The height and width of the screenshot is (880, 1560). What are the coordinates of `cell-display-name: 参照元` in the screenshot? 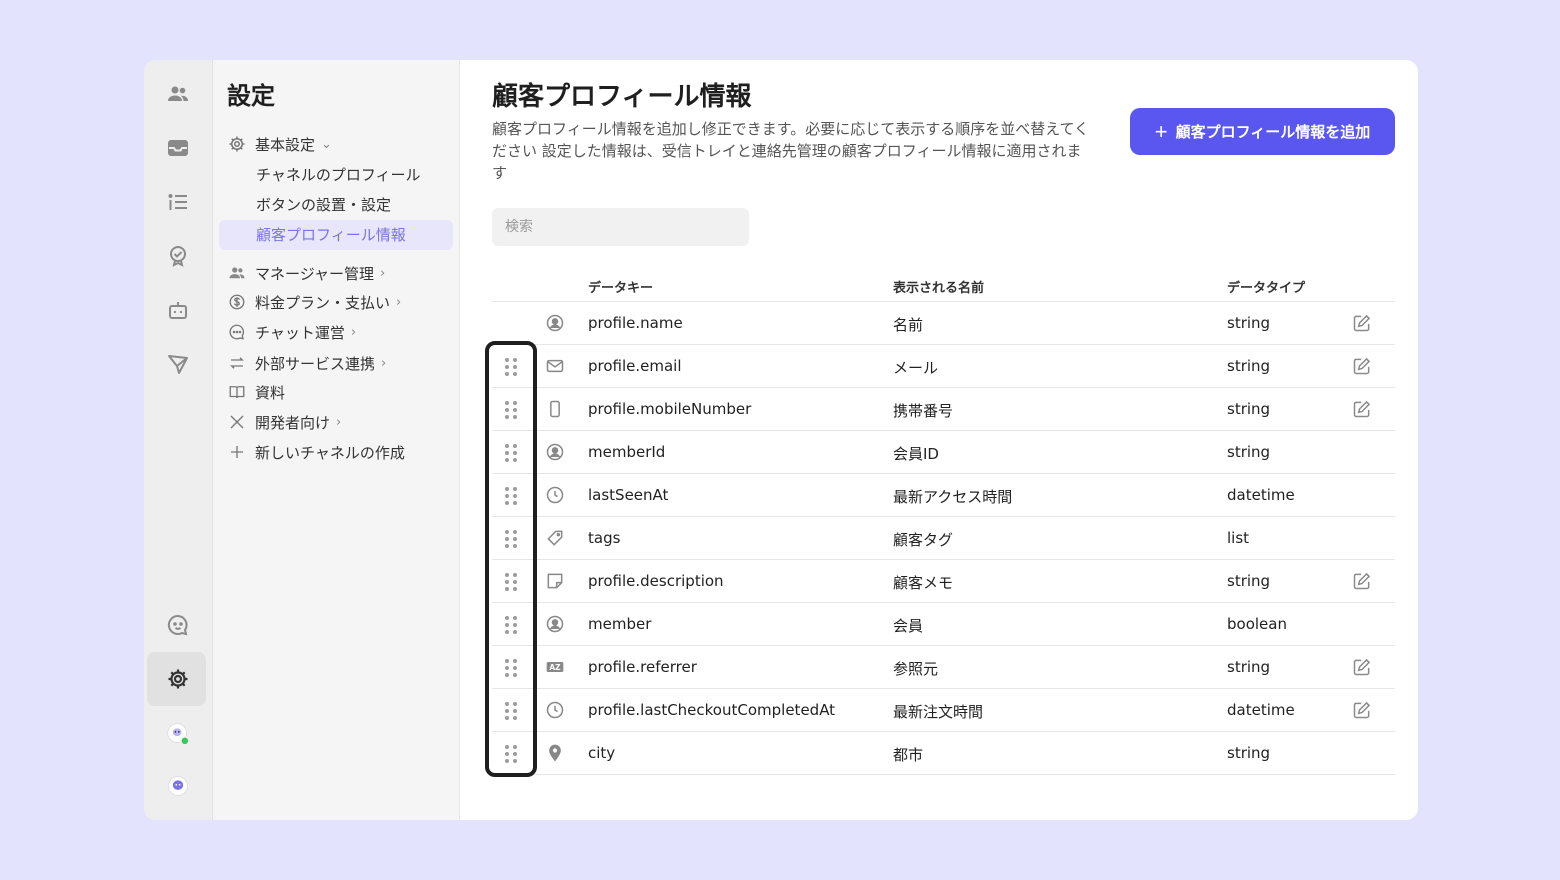 It's located at (916, 669).